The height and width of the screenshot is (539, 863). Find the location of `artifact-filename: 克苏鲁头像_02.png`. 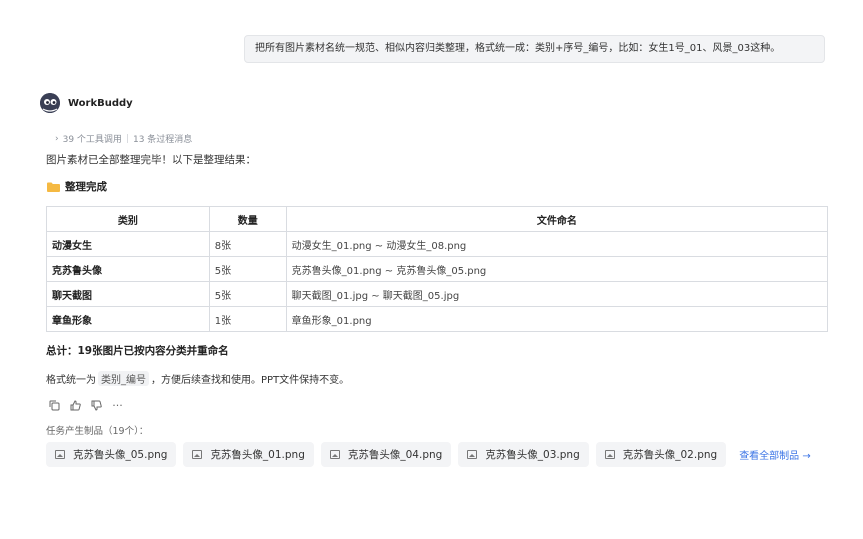

artifact-filename: 克苏鲁头像_02.png is located at coordinates (670, 455).